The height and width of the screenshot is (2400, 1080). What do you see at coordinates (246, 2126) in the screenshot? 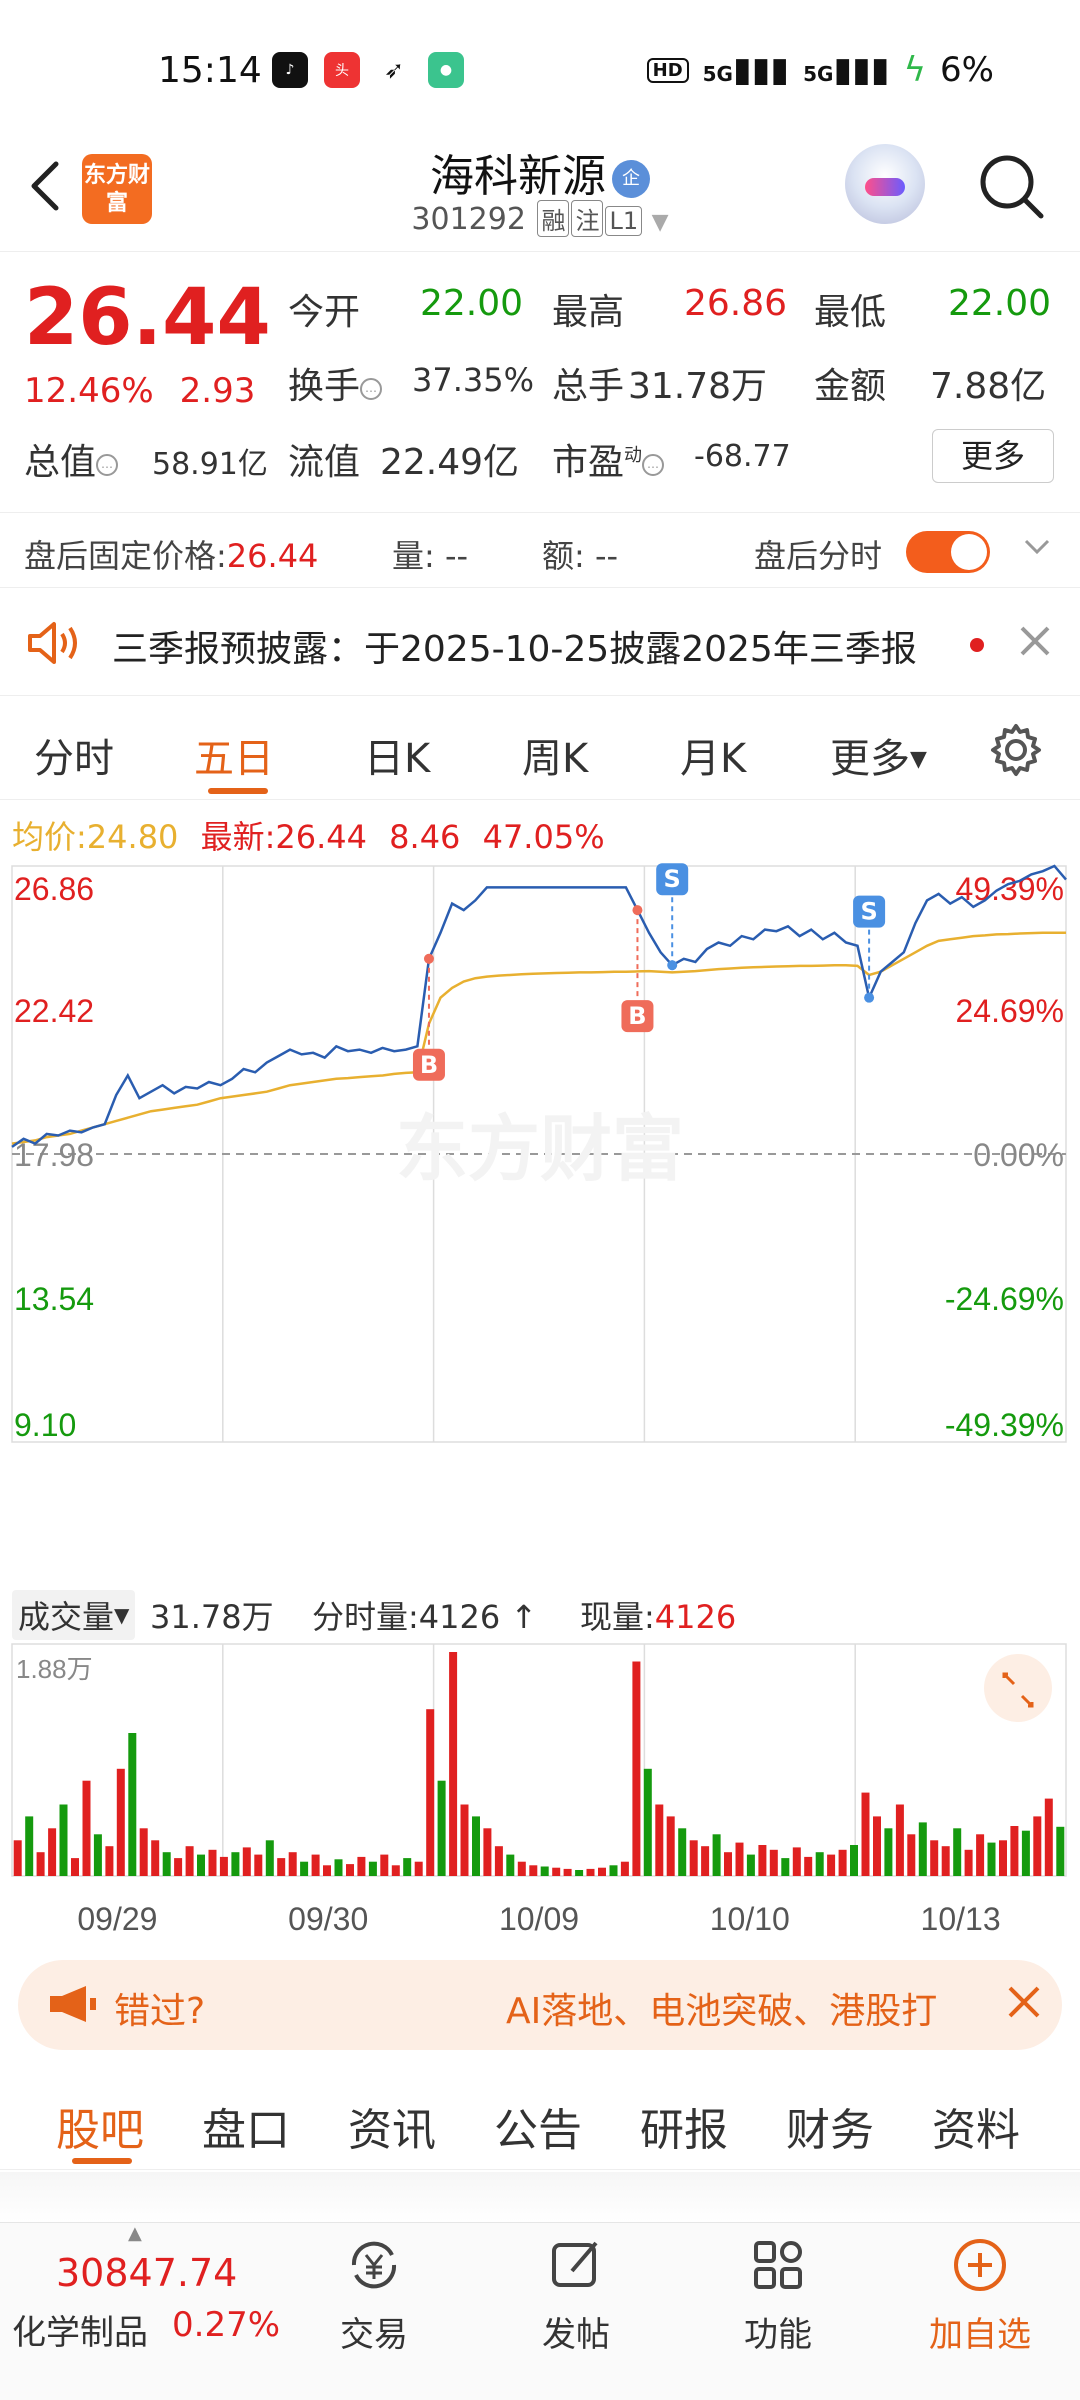
I see `tab-order-book: 盘口` at bounding box center [246, 2126].